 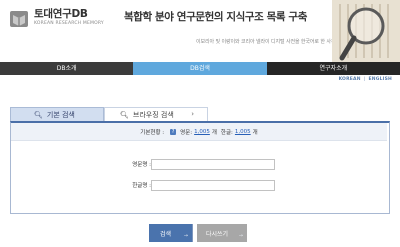 What do you see at coordinates (226, 132) in the screenshot?
I see `status-korean-label: 한글:` at bounding box center [226, 132].